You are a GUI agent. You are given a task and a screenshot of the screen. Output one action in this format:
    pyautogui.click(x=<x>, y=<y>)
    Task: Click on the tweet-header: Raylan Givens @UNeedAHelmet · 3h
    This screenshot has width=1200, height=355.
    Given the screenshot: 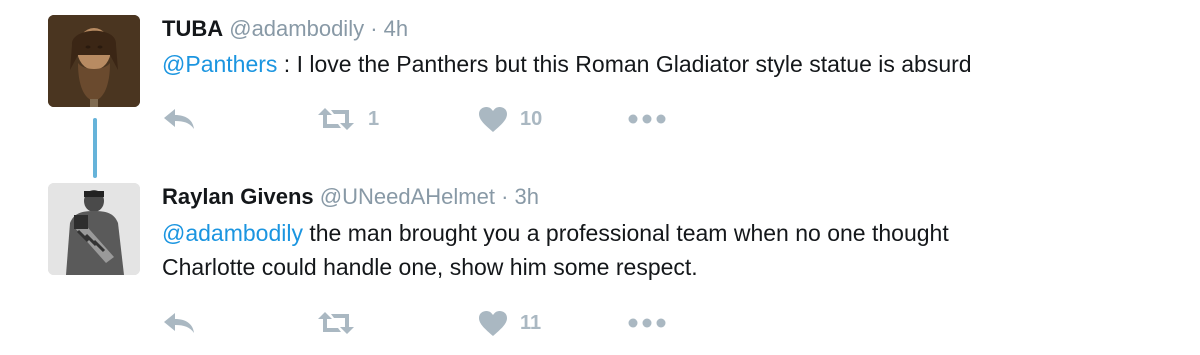 What is the action you would take?
    pyautogui.click(x=350, y=197)
    